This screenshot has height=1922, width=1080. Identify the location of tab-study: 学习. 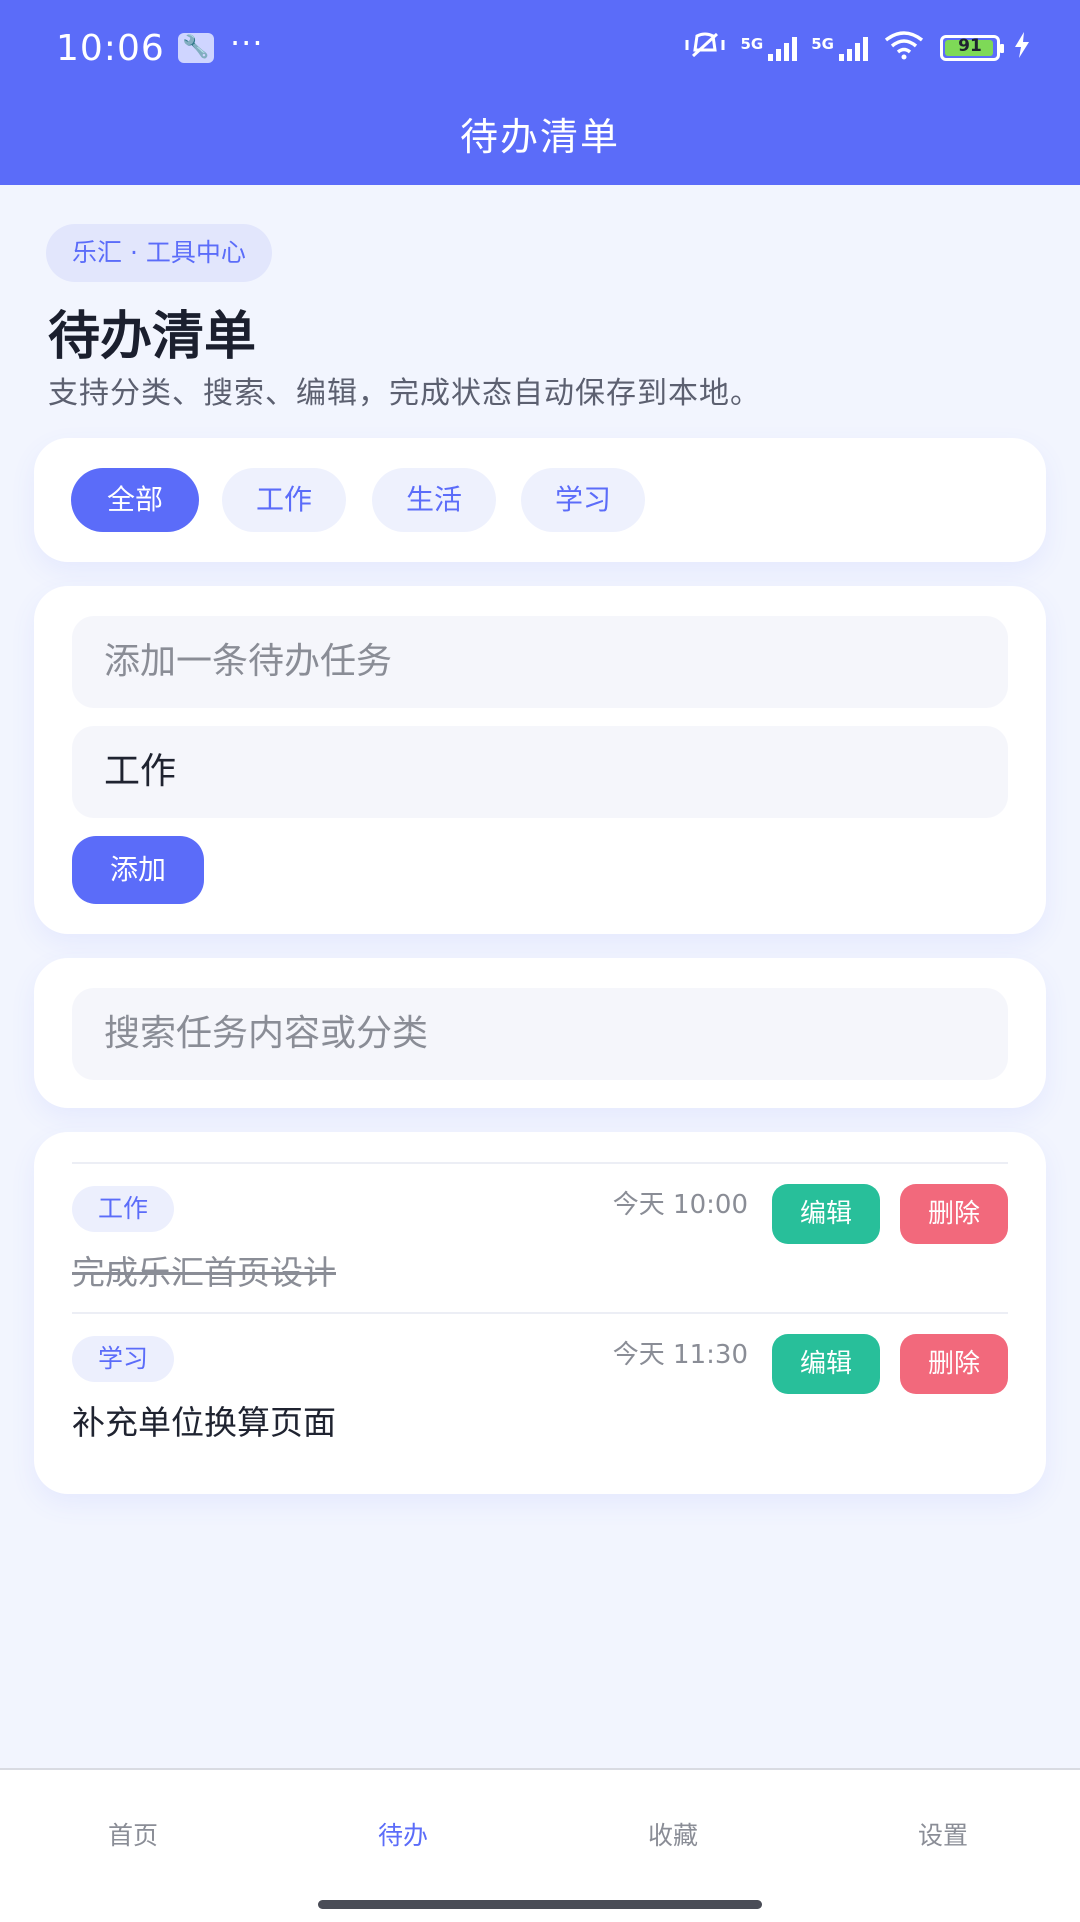
(583, 500).